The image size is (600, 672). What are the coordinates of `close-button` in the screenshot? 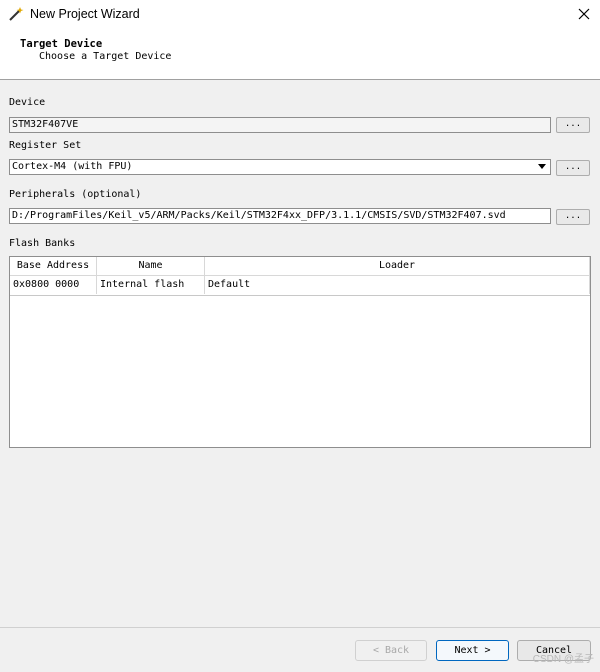 It's located at (584, 14).